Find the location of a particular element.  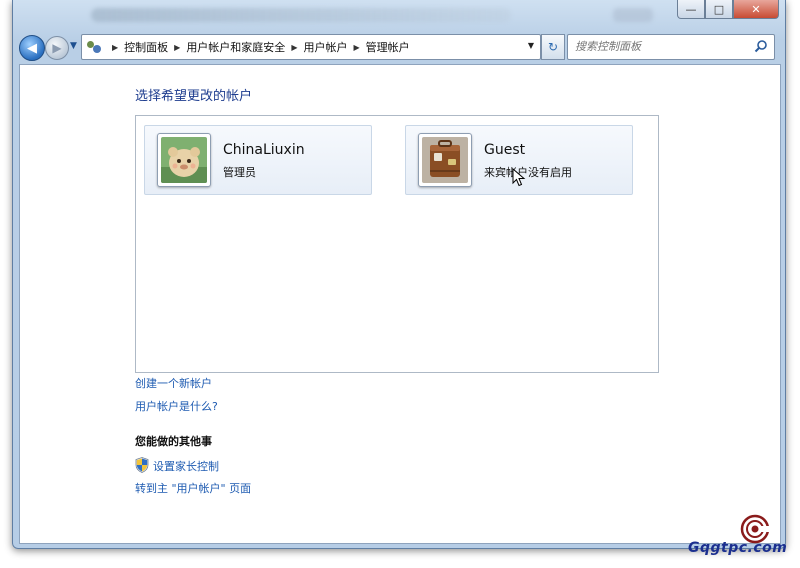

blurred-title-icon is located at coordinates (633, 15).